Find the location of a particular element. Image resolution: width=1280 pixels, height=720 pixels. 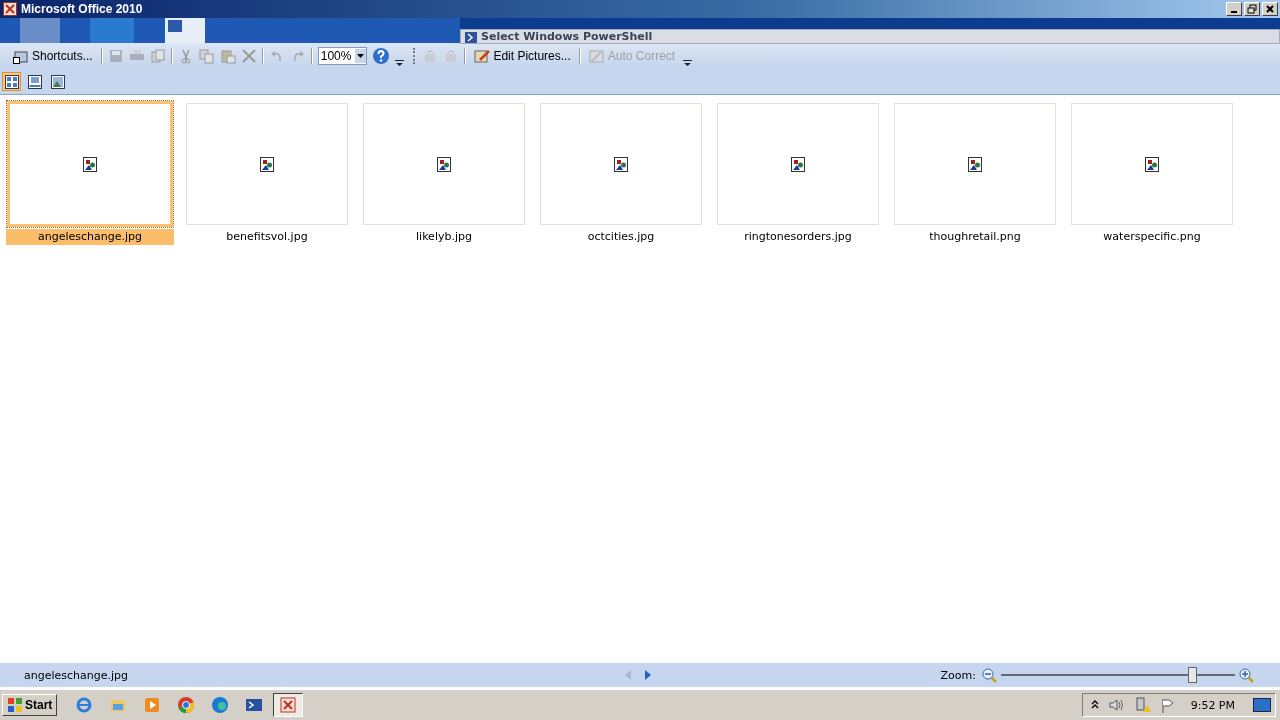

close-icon is located at coordinates (1270, 9).